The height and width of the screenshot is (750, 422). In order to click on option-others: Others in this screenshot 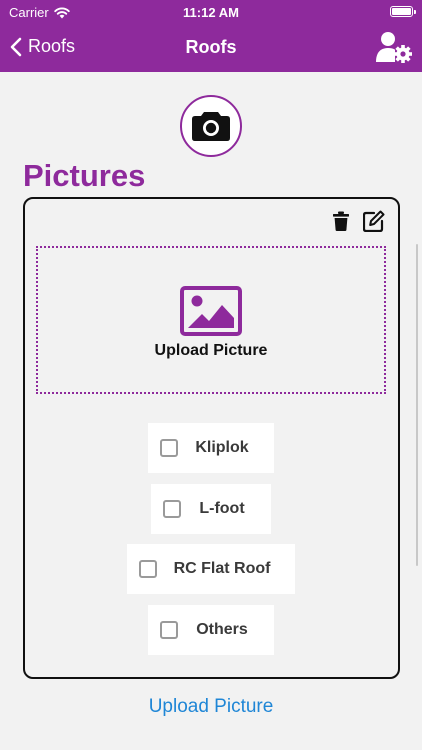, I will do `click(211, 630)`.